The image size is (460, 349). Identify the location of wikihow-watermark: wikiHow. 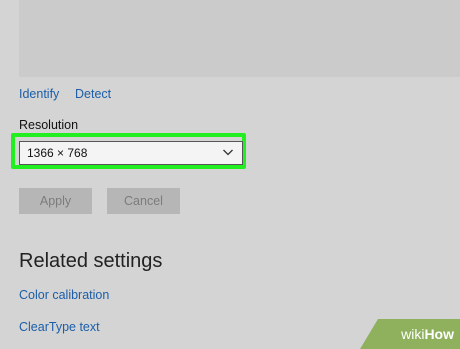
(410, 334).